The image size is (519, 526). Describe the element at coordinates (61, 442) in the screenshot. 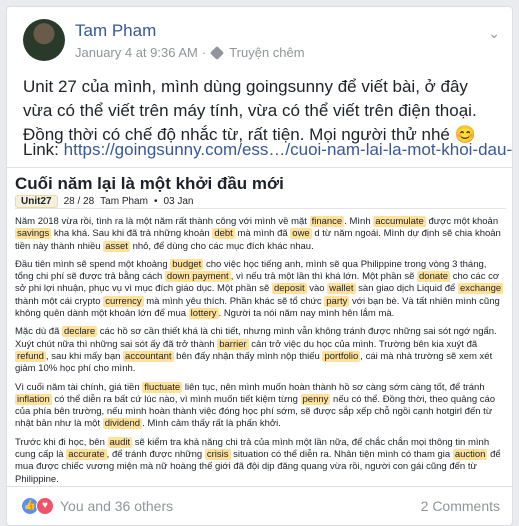

I see `preview-text: Trước khi đi học, bên` at that location.